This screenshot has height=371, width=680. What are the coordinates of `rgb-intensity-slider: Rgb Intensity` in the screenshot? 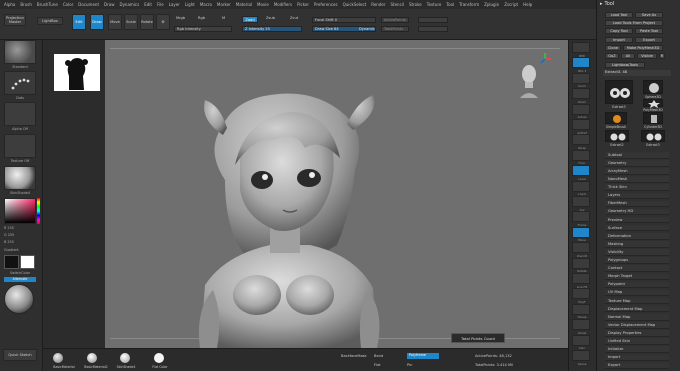 It's located at (203, 29).